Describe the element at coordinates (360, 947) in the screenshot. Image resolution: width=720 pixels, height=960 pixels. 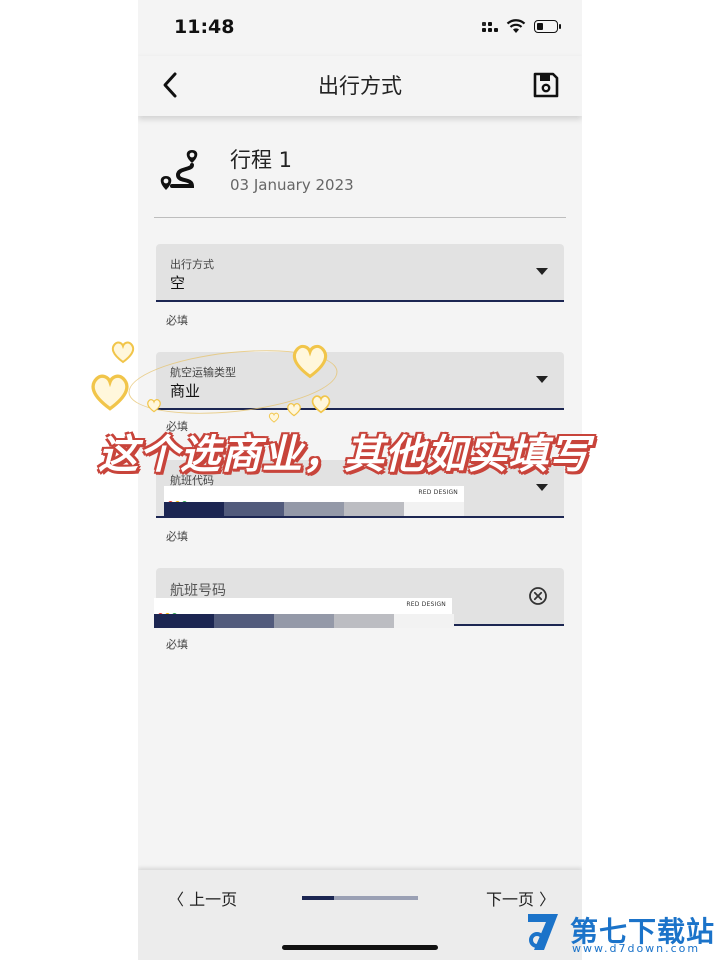
I see `home-indicator` at that location.